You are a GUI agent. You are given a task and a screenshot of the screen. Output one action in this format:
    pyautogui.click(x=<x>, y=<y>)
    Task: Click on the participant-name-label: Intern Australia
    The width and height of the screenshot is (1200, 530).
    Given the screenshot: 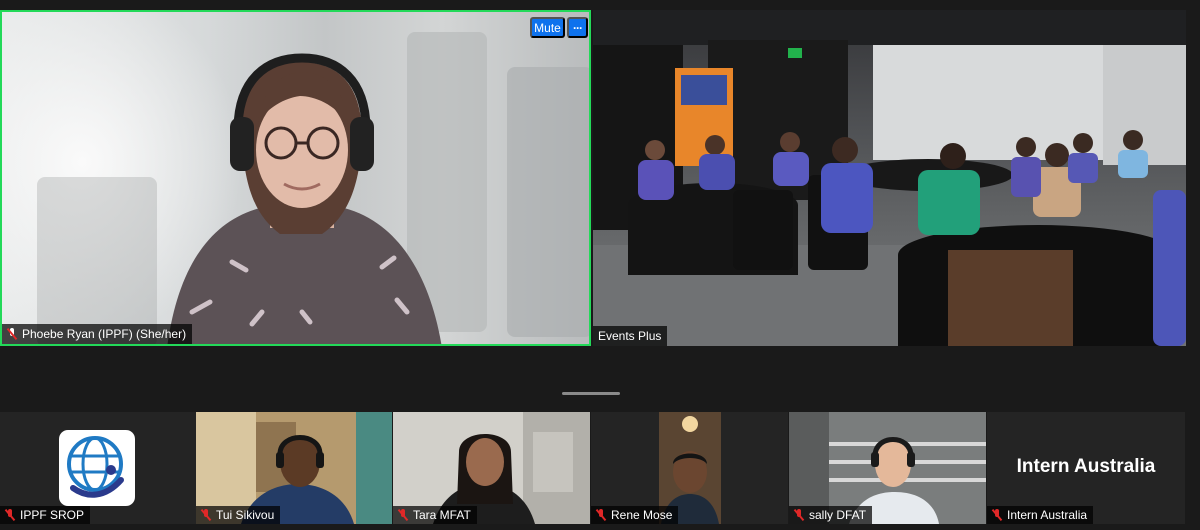 What is the action you would take?
    pyautogui.click(x=1040, y=515)
    